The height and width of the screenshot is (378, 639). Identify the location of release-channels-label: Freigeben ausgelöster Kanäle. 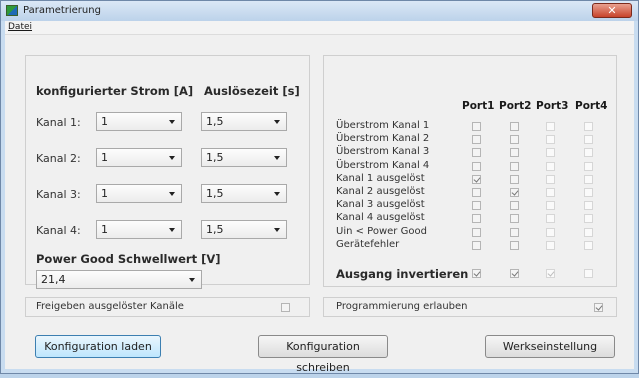
(110, 306).